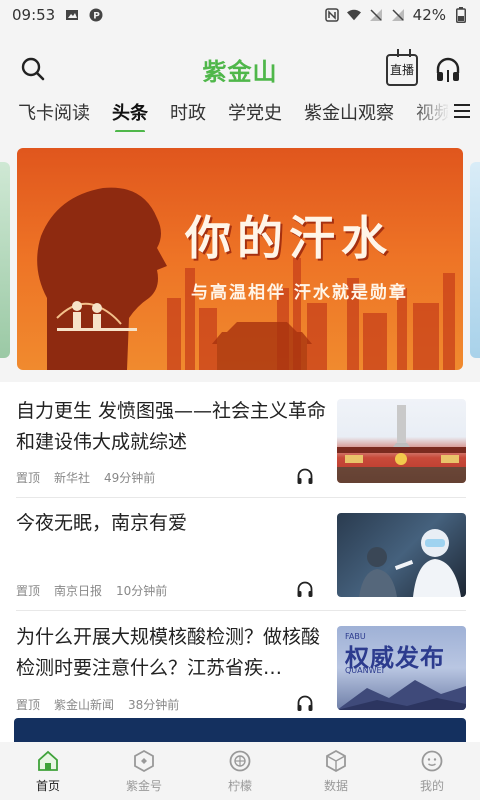 Image resolution: width=480 pixels, height=800 pixels. What do you see at coordinates (462, 105) in the screenshot?
I see `menu-icon` at bounding box center [462, 105].